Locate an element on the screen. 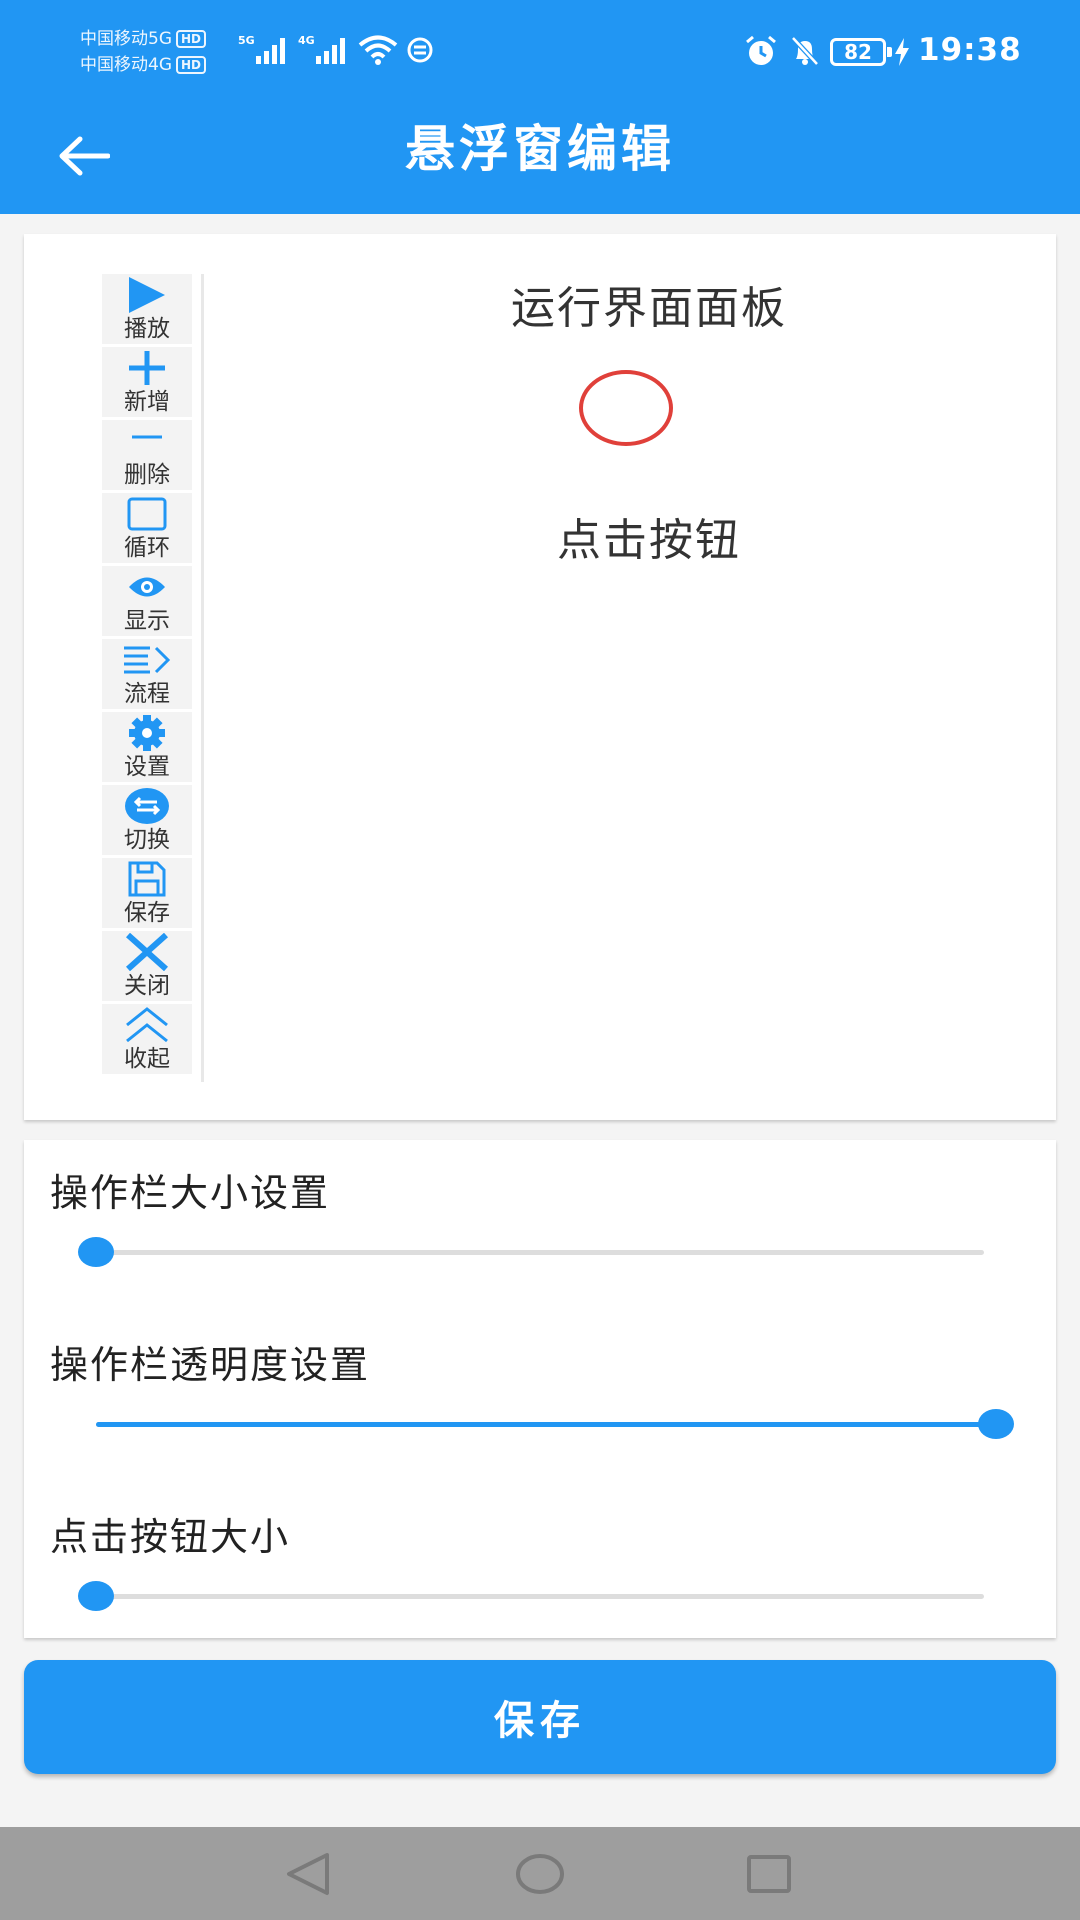 This screenshot has height=1920, width=1080. toolbar-save-button: 保存 is located at coordinates (147, 893).